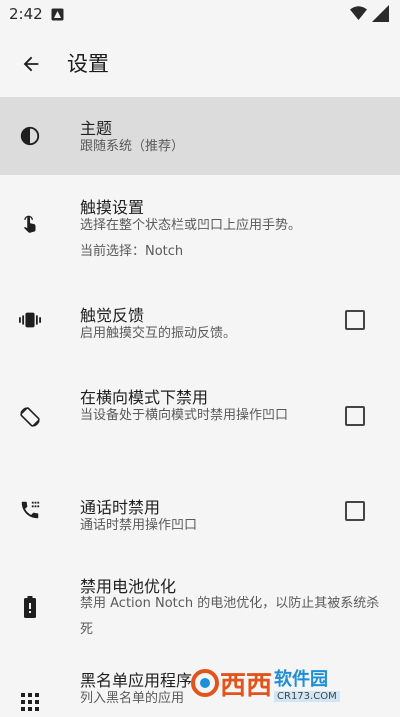 This screenshot has height=717, width=400. What do you see at coordinates (230, 616) in the screenshot?
I see `setting-desc: 禁用 Action Notch 的电池优化，以防止其被系统杀死` at bounding box center [230, 616].